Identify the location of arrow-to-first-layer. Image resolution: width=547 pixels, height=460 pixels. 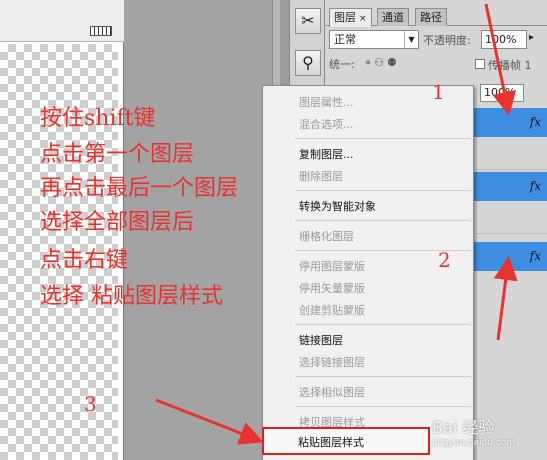
(500, 59).